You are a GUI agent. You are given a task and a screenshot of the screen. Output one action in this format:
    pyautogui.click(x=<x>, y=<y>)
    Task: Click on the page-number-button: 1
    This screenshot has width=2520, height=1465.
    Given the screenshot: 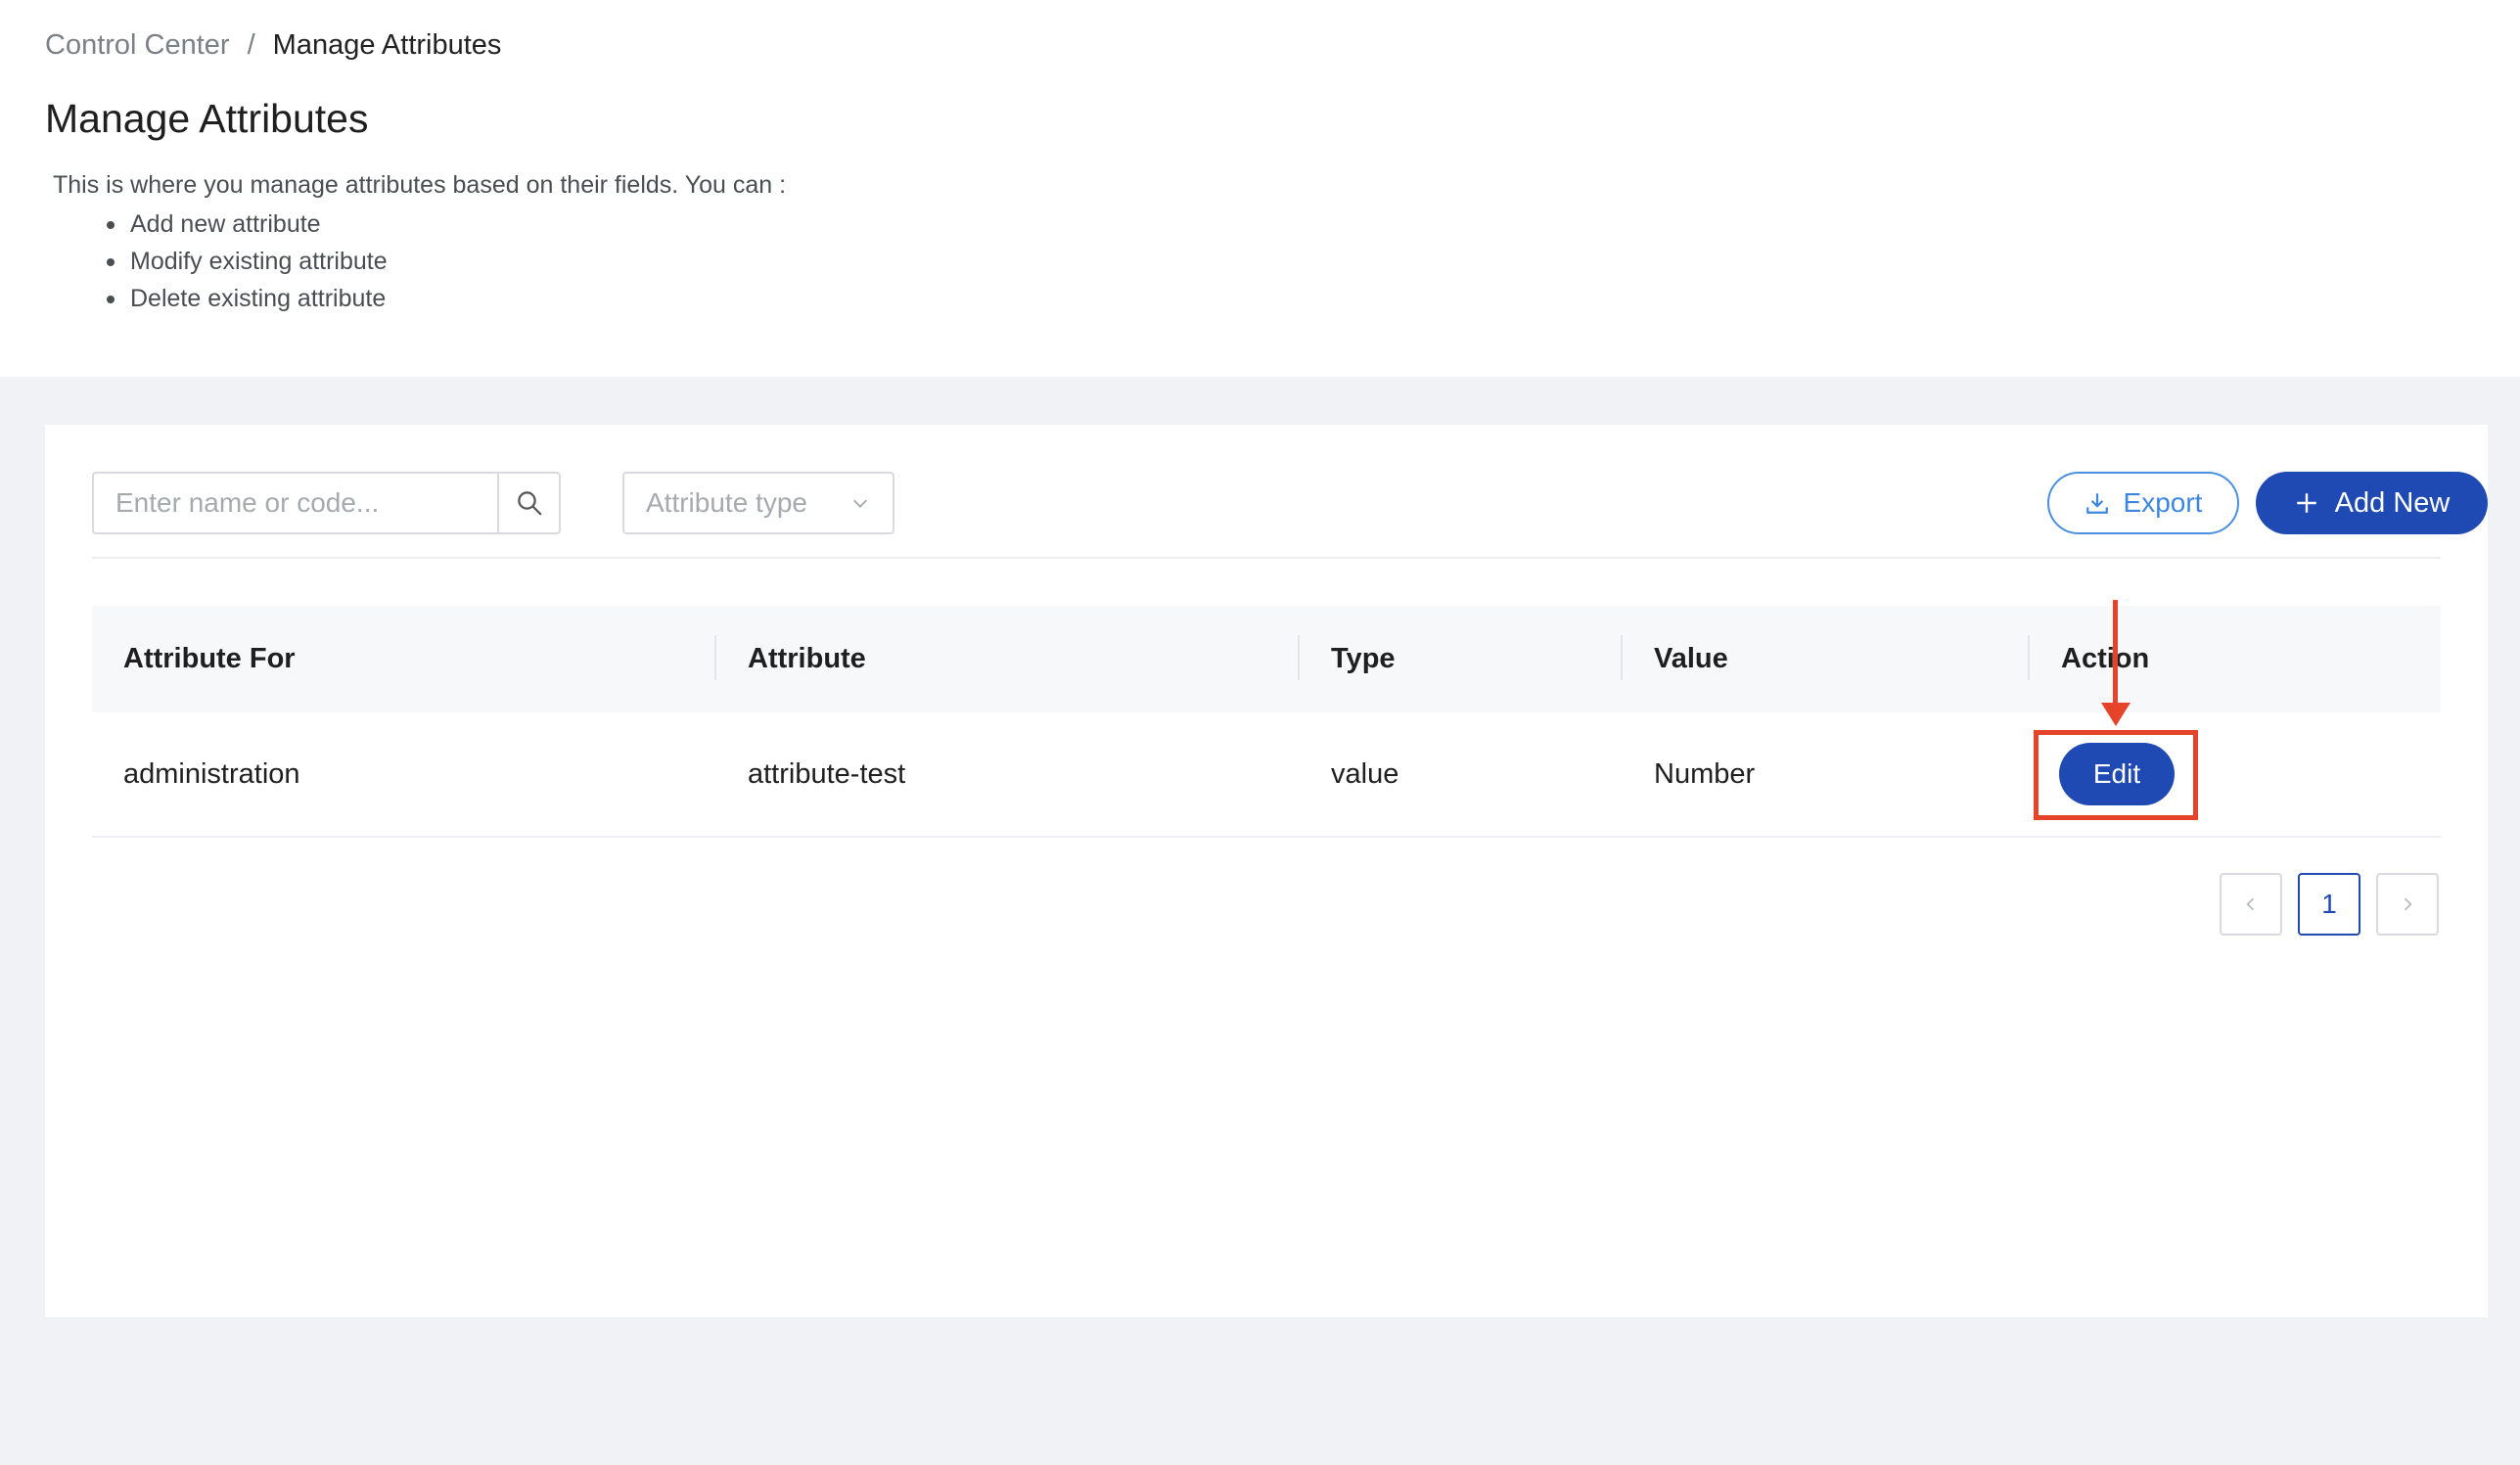 What is the action you would take?
    pyautogui.click(x=2329, y=904)
    